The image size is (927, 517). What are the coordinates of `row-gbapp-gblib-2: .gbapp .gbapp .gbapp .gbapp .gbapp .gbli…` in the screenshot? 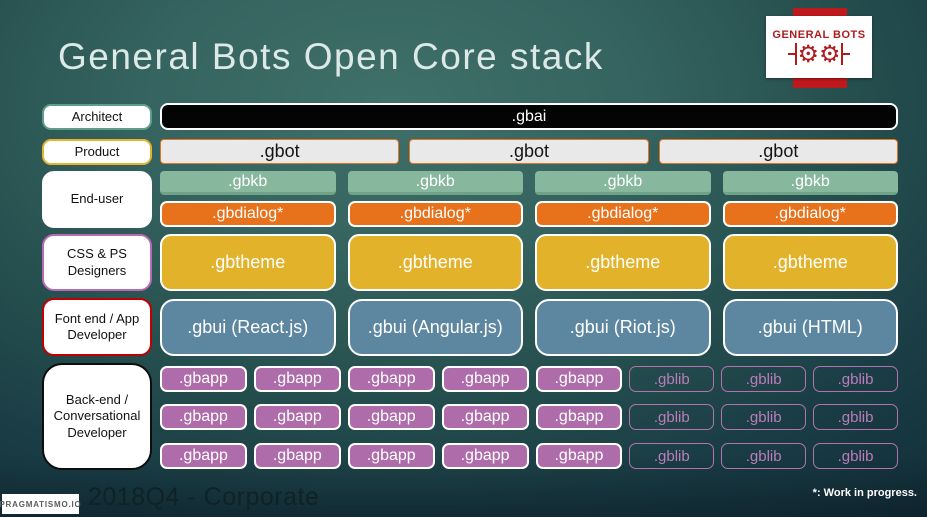 It's located at (529, 417).